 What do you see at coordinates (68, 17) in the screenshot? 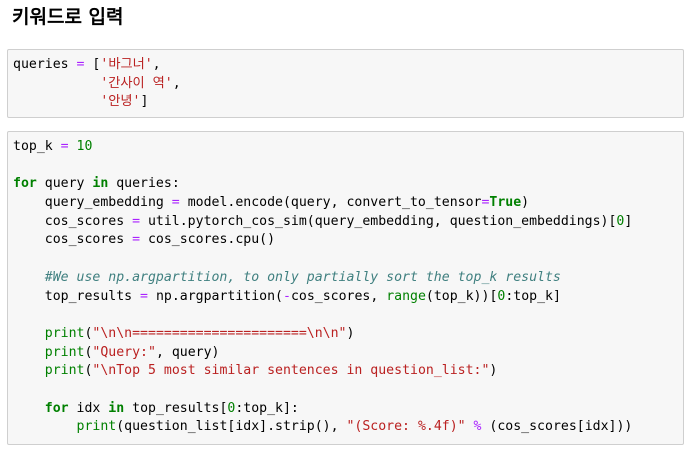
I see `section-heading: 키워드로 입력` at bounding box center [68, 17].